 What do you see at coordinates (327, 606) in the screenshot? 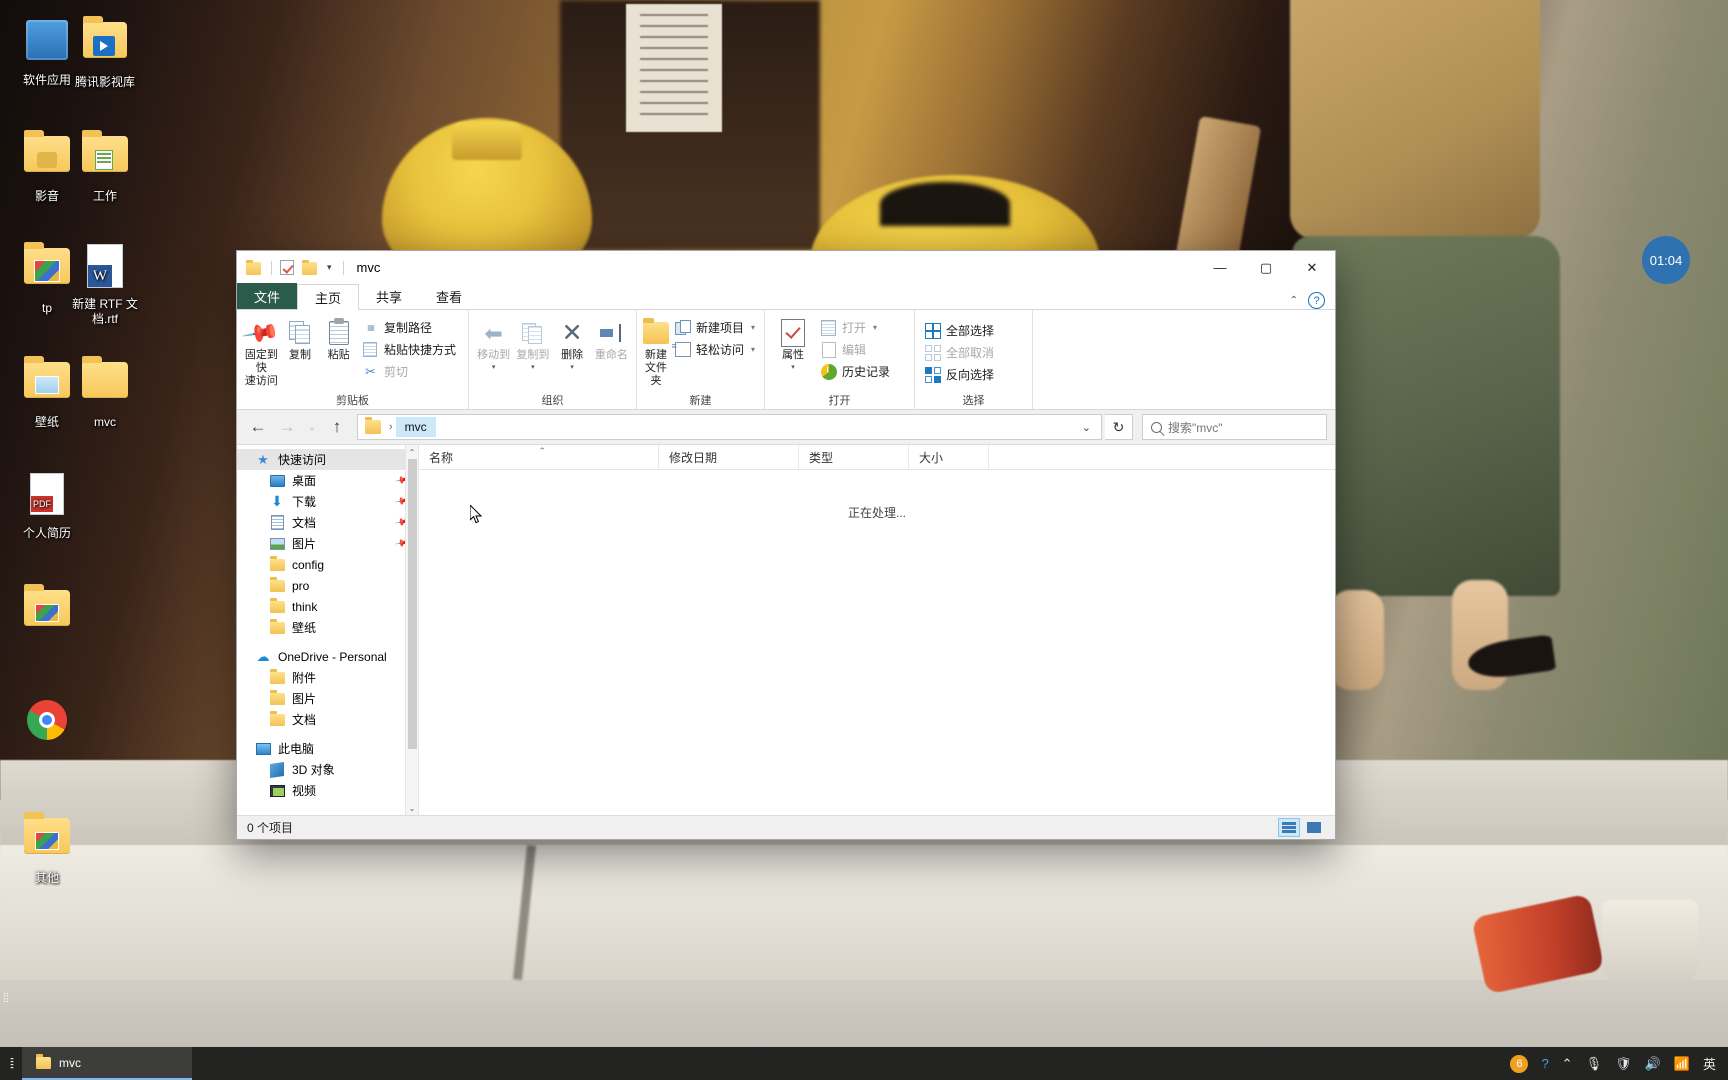
I see `sidebar-item-think: think` at bounding box center [327, 606].